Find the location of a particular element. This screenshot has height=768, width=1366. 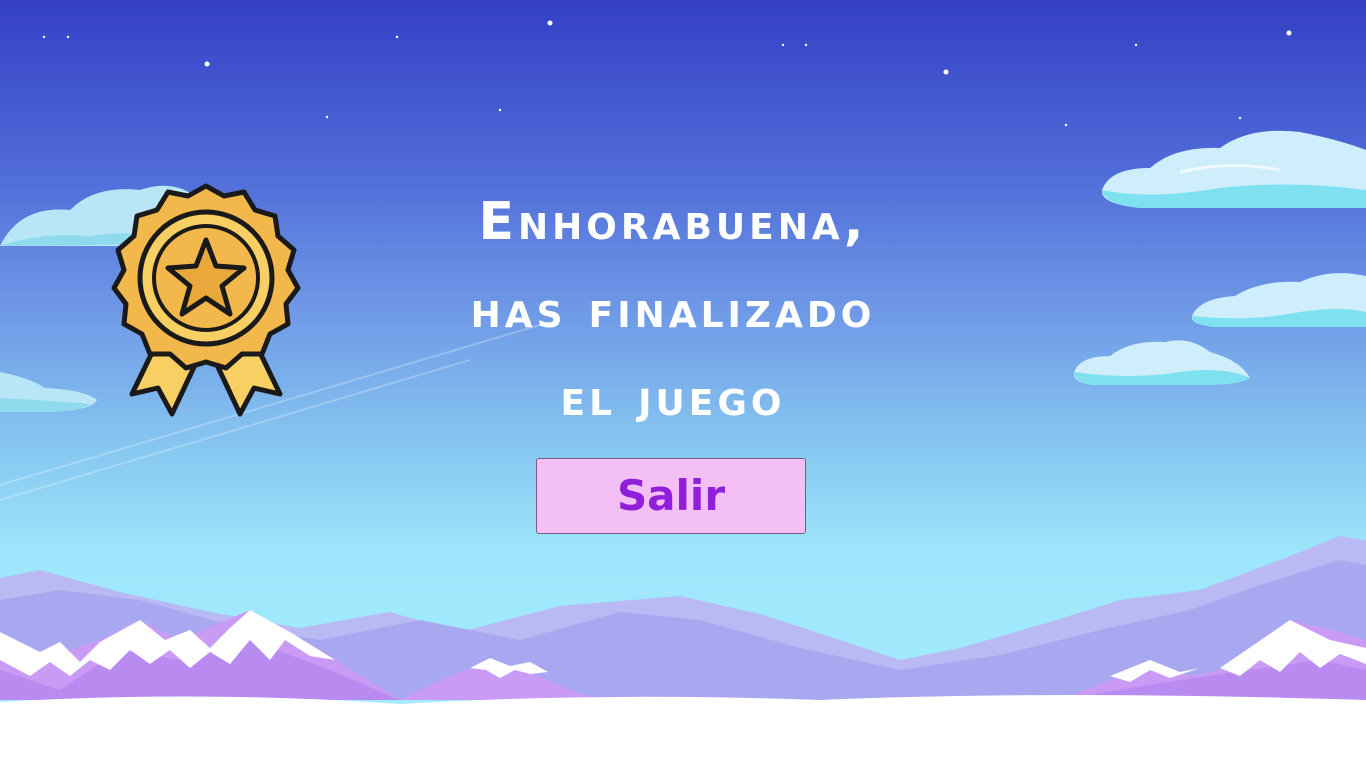

exit-button: Salir is located at coordinates (671, 496).